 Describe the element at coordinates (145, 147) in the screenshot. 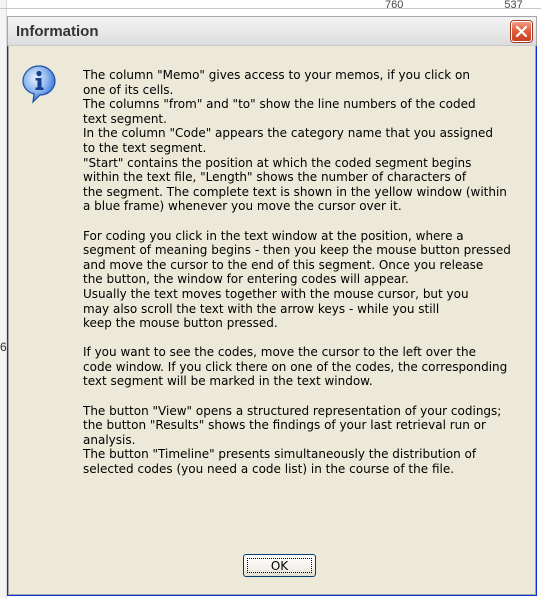

I see `message-line: to the text segment.` at that location.